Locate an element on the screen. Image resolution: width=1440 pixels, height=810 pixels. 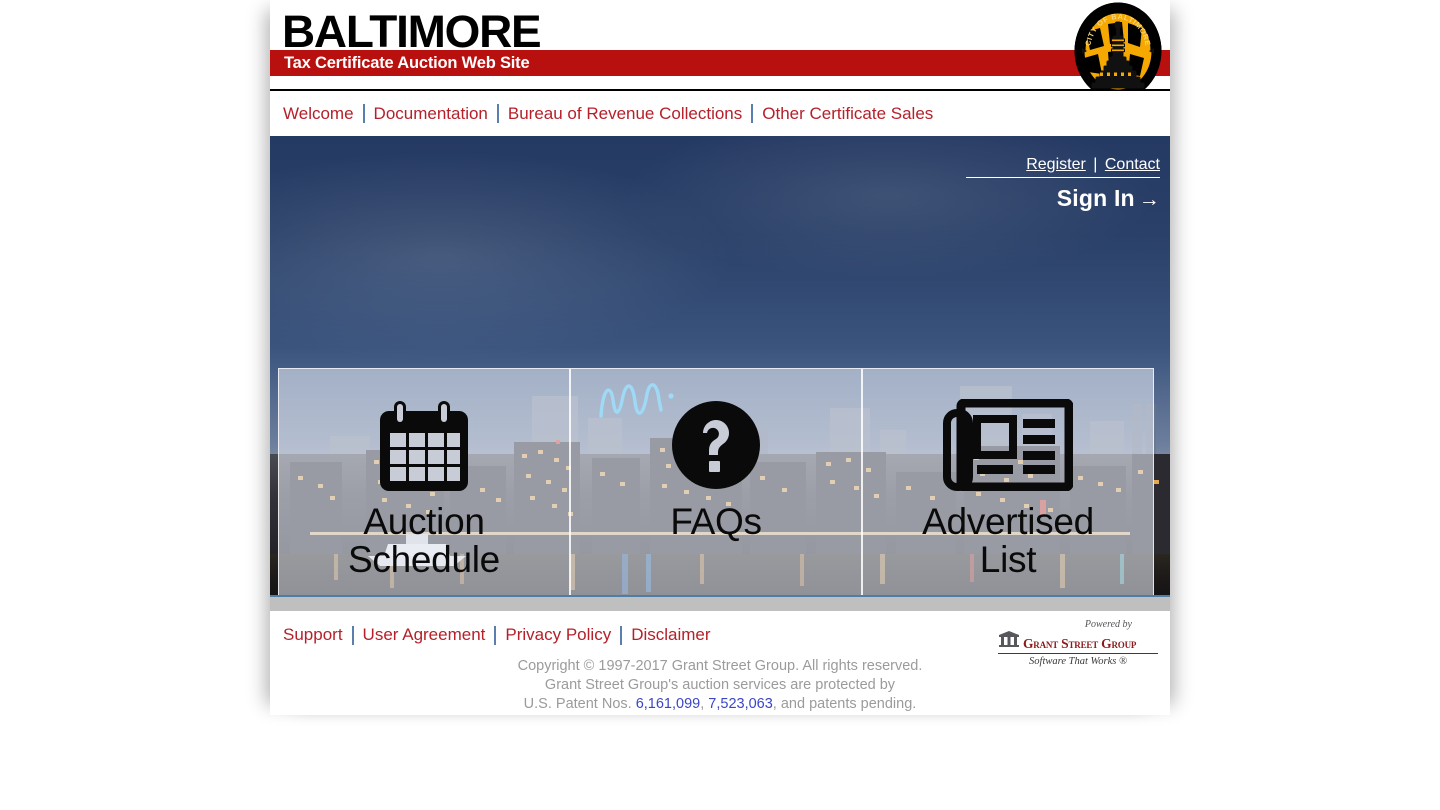
footer-link-support: Support is located at coordinates (317, 635).